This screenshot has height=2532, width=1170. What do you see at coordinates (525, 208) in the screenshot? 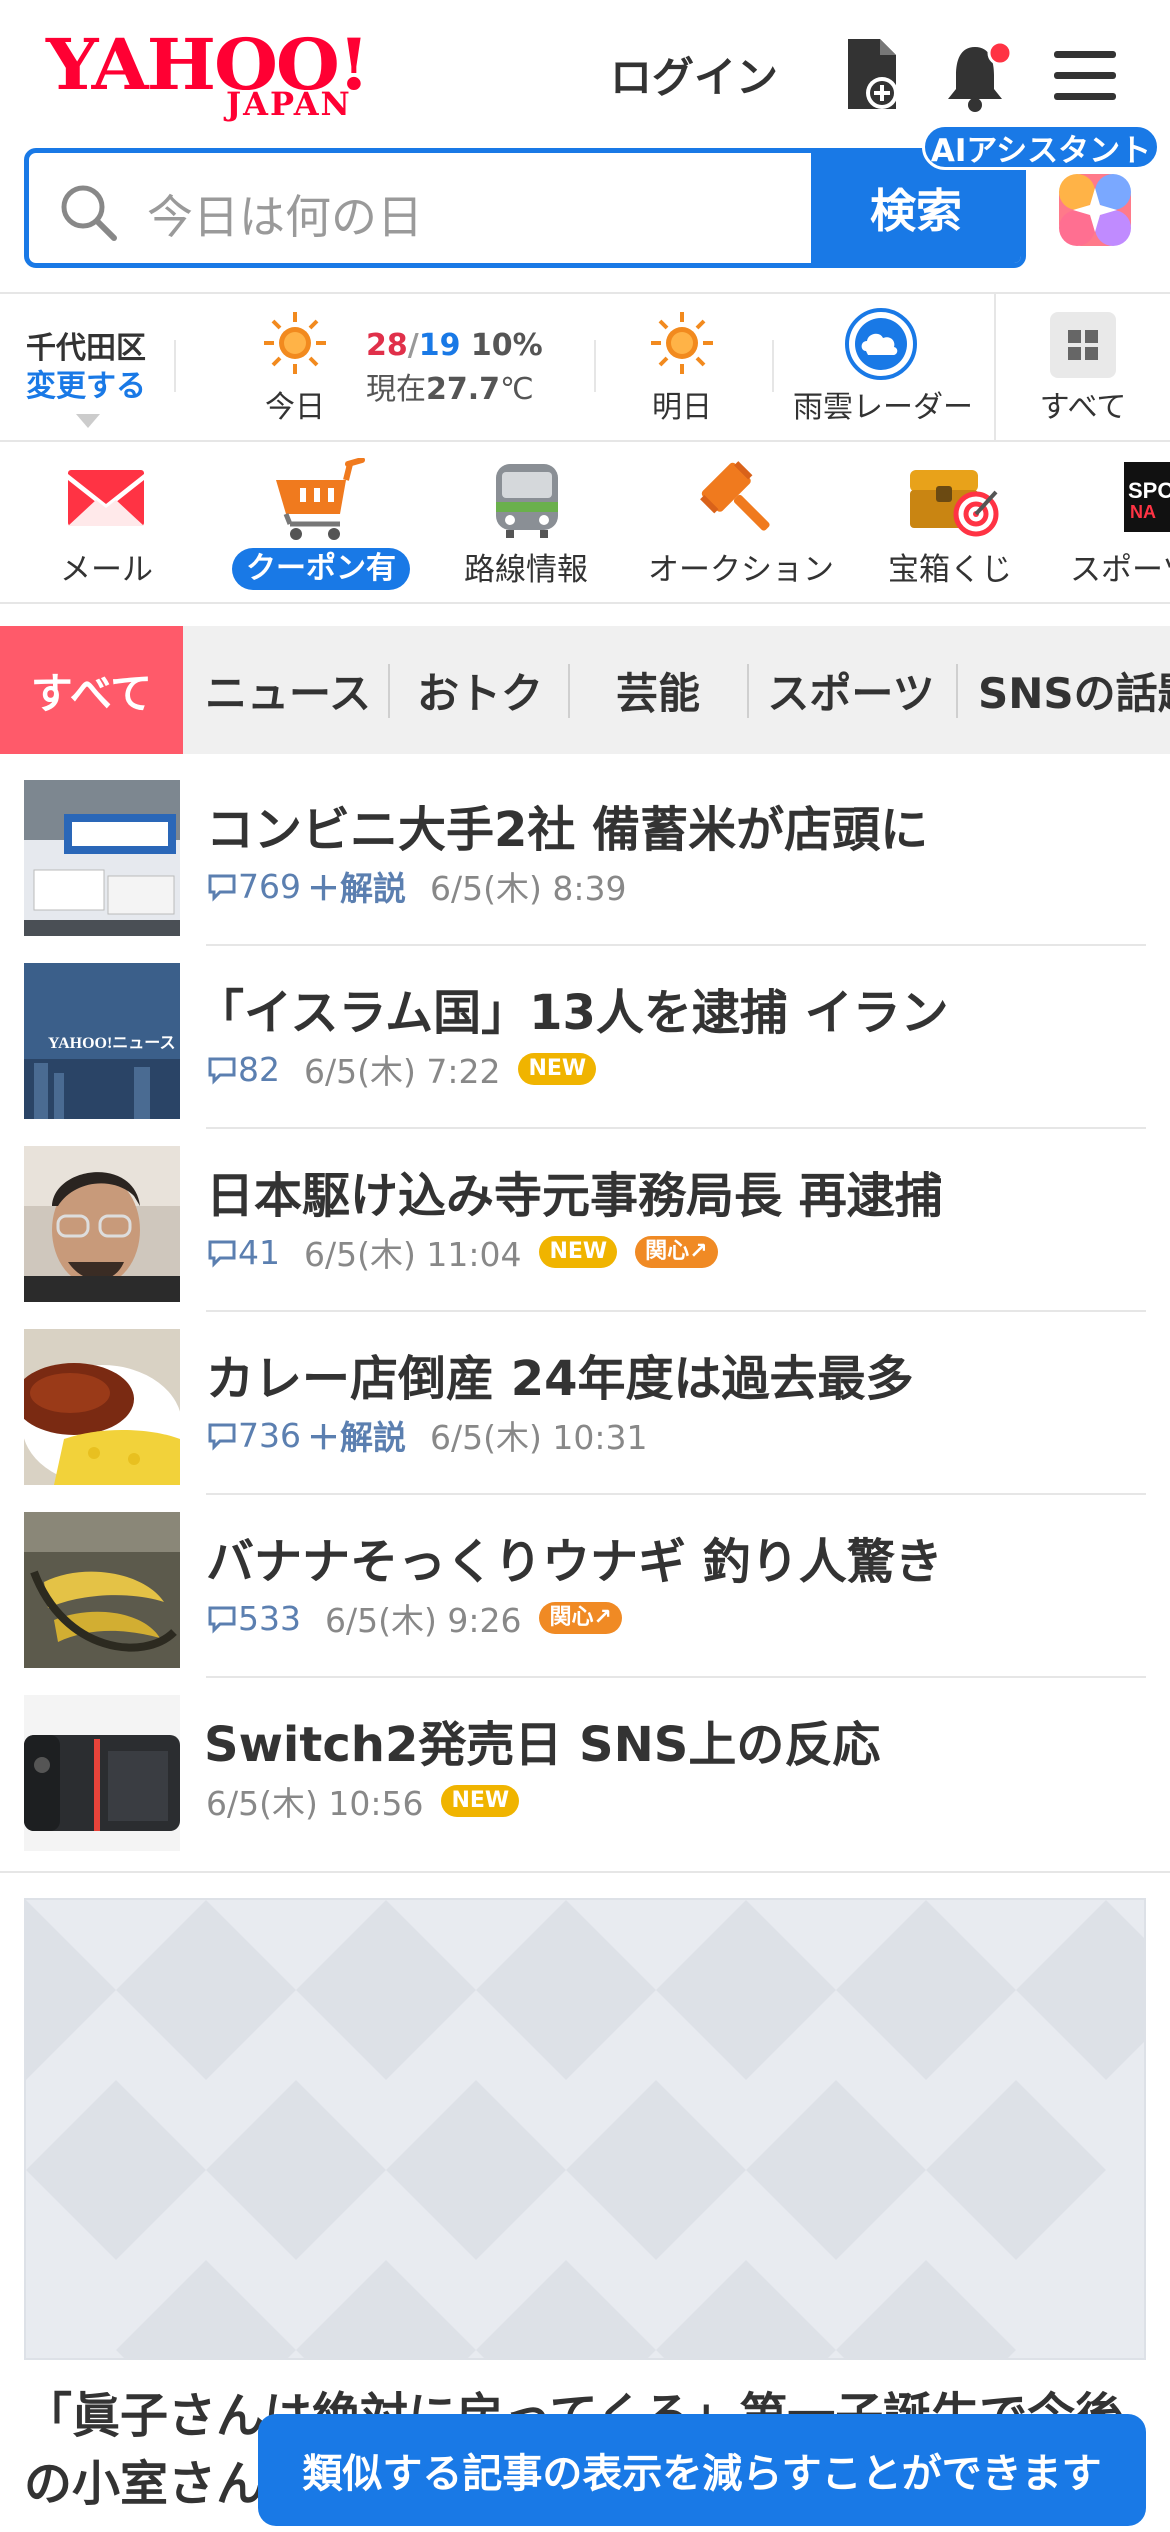
I see `search-box: 今日は何の日 検索` at bounding box center [525, 208].